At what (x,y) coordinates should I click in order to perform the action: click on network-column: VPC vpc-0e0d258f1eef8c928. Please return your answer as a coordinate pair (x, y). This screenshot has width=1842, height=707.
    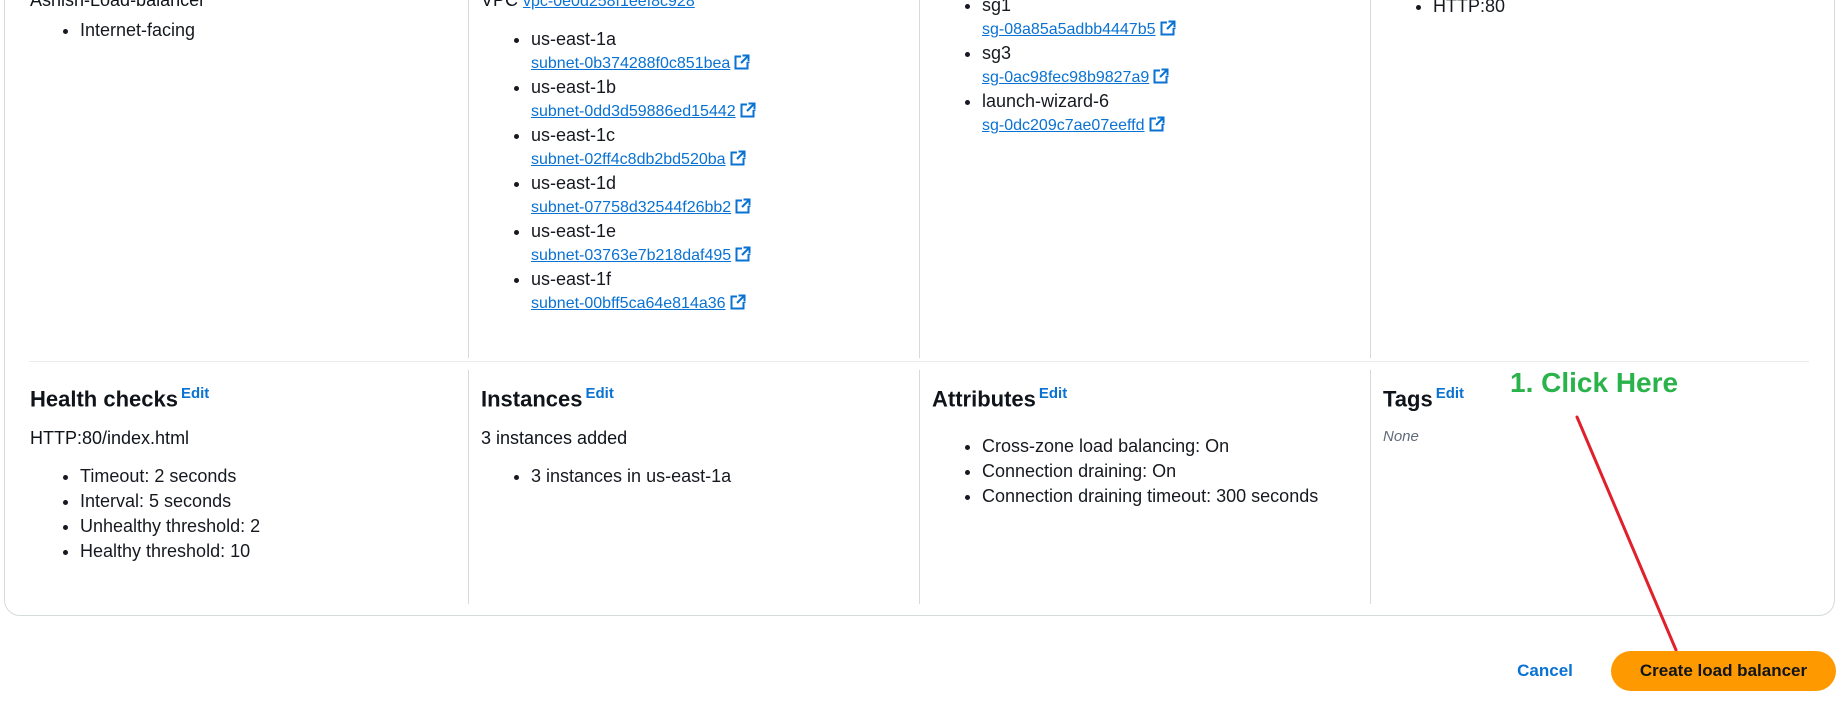
    Looking at the image, I should click on (588, 5).